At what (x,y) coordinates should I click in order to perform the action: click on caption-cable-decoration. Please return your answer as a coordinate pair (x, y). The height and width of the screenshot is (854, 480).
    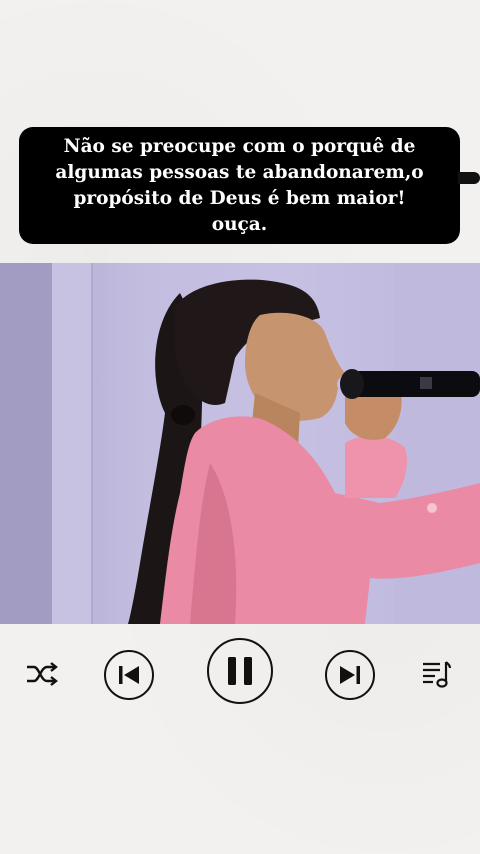
    Looking at the image, I should click on (469, 178).